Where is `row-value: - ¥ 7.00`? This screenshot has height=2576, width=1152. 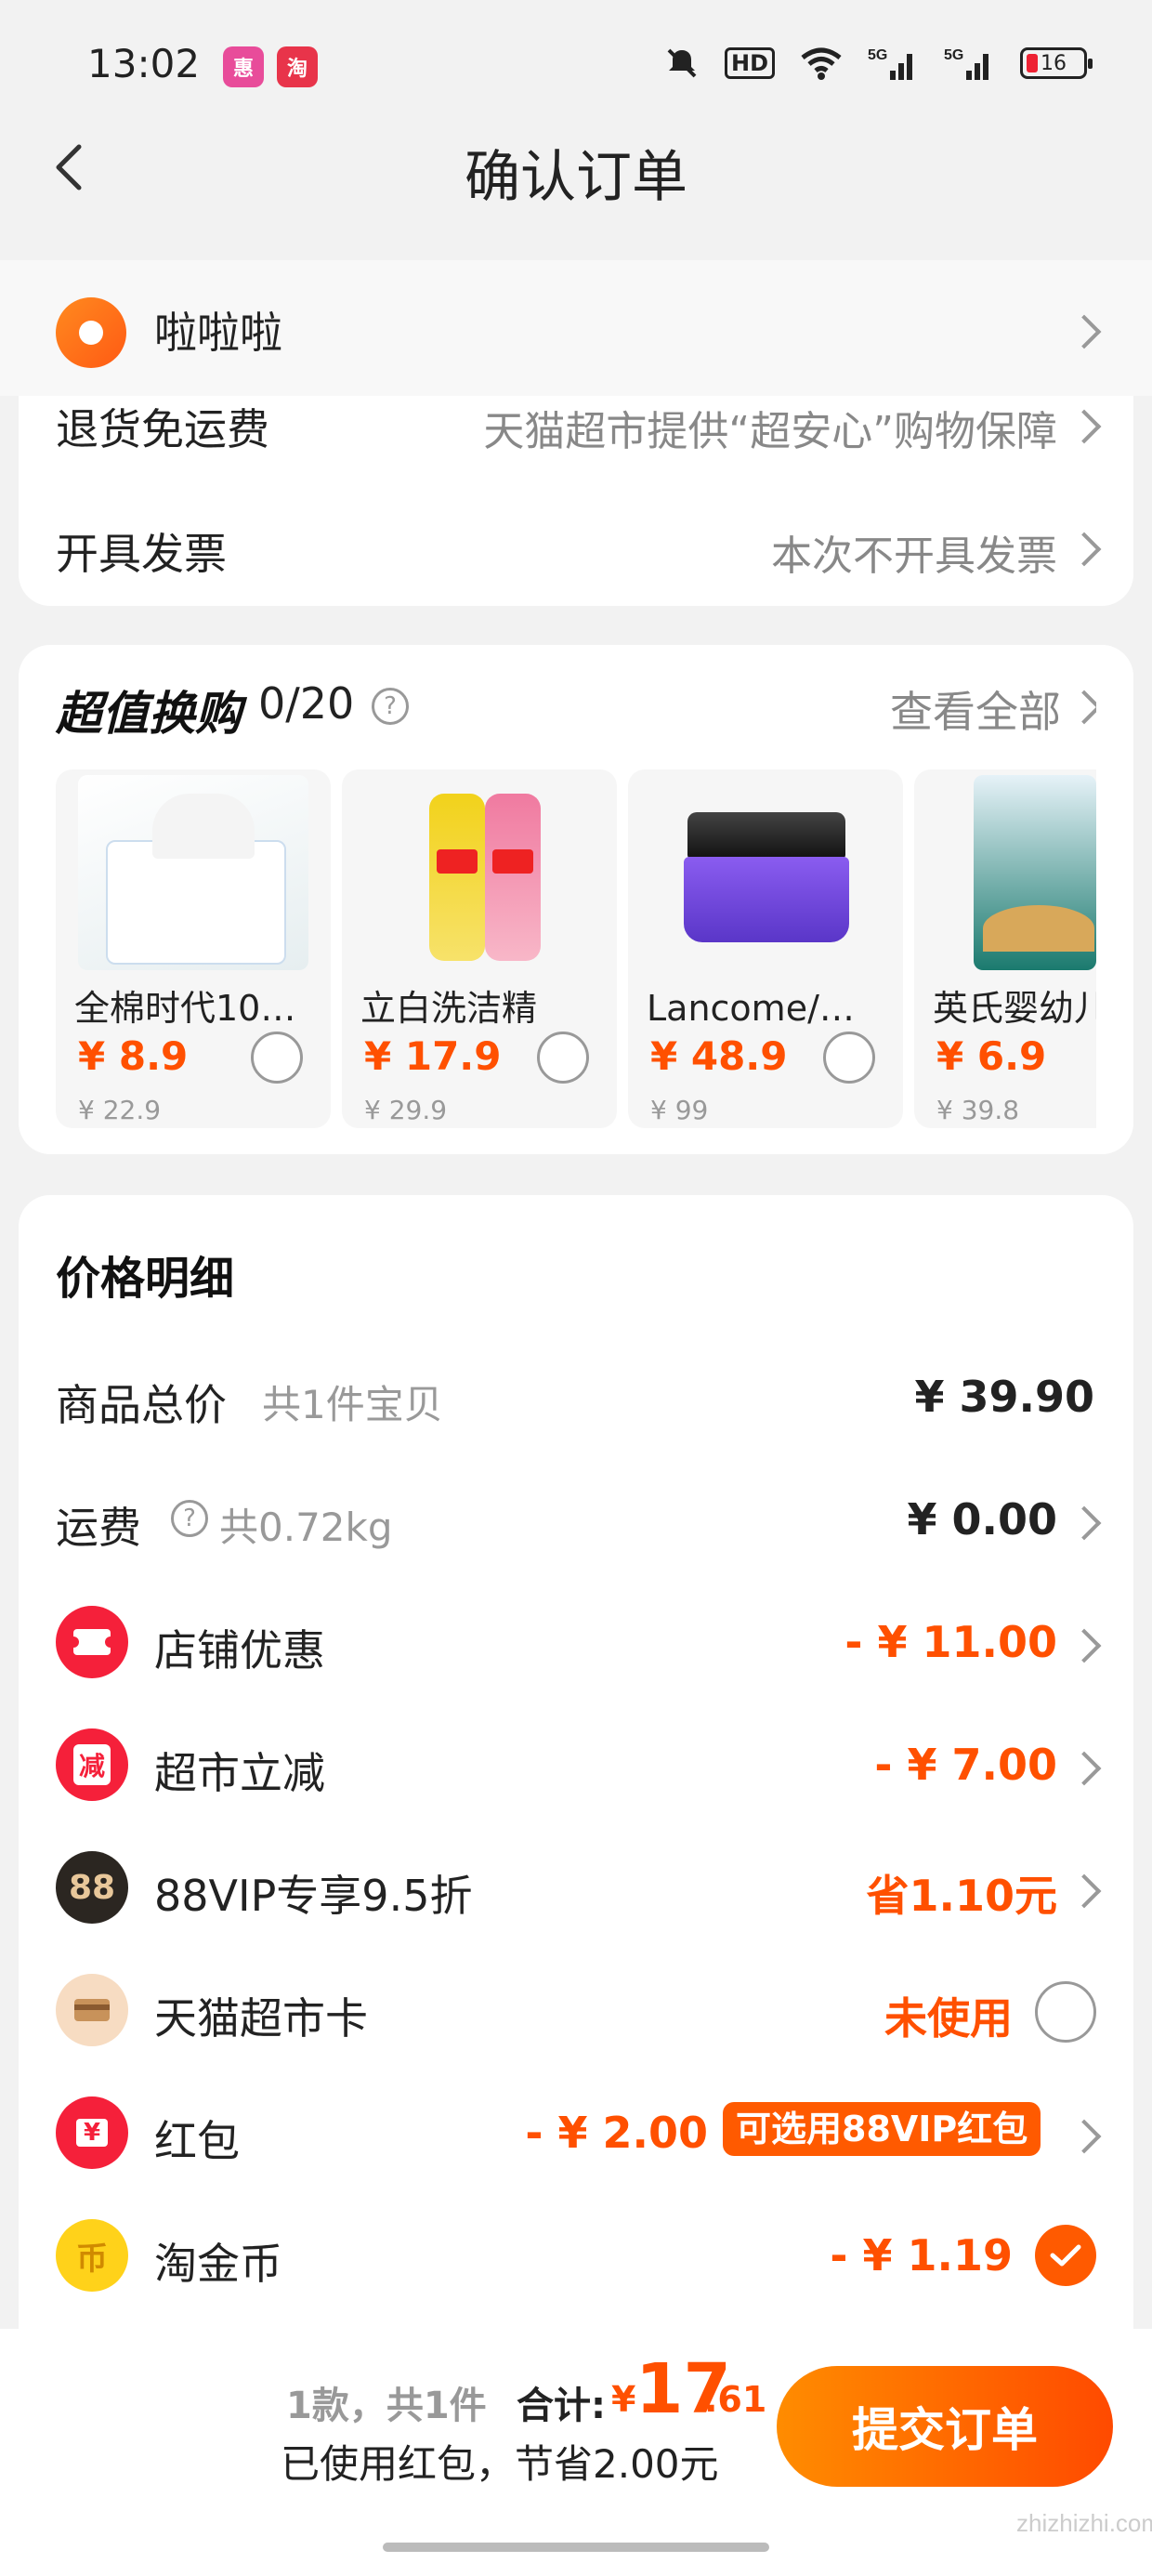 row-value: - ¥ 7.00 is located at coordinates (965, 1765).